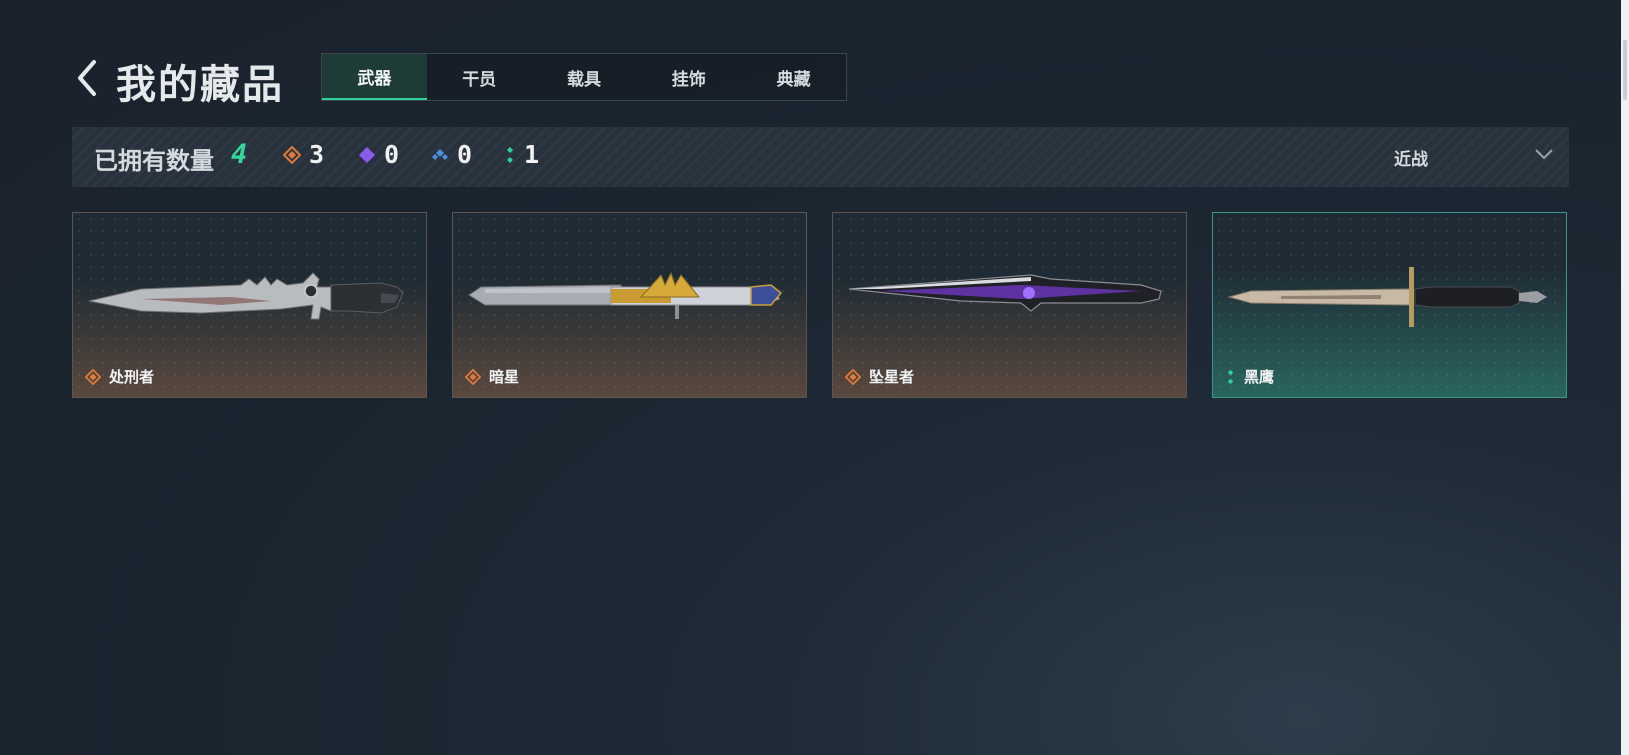 This screenshot has height=755, width=1629. I want to click on item-card: 黑鹰, so click(1389, 305).